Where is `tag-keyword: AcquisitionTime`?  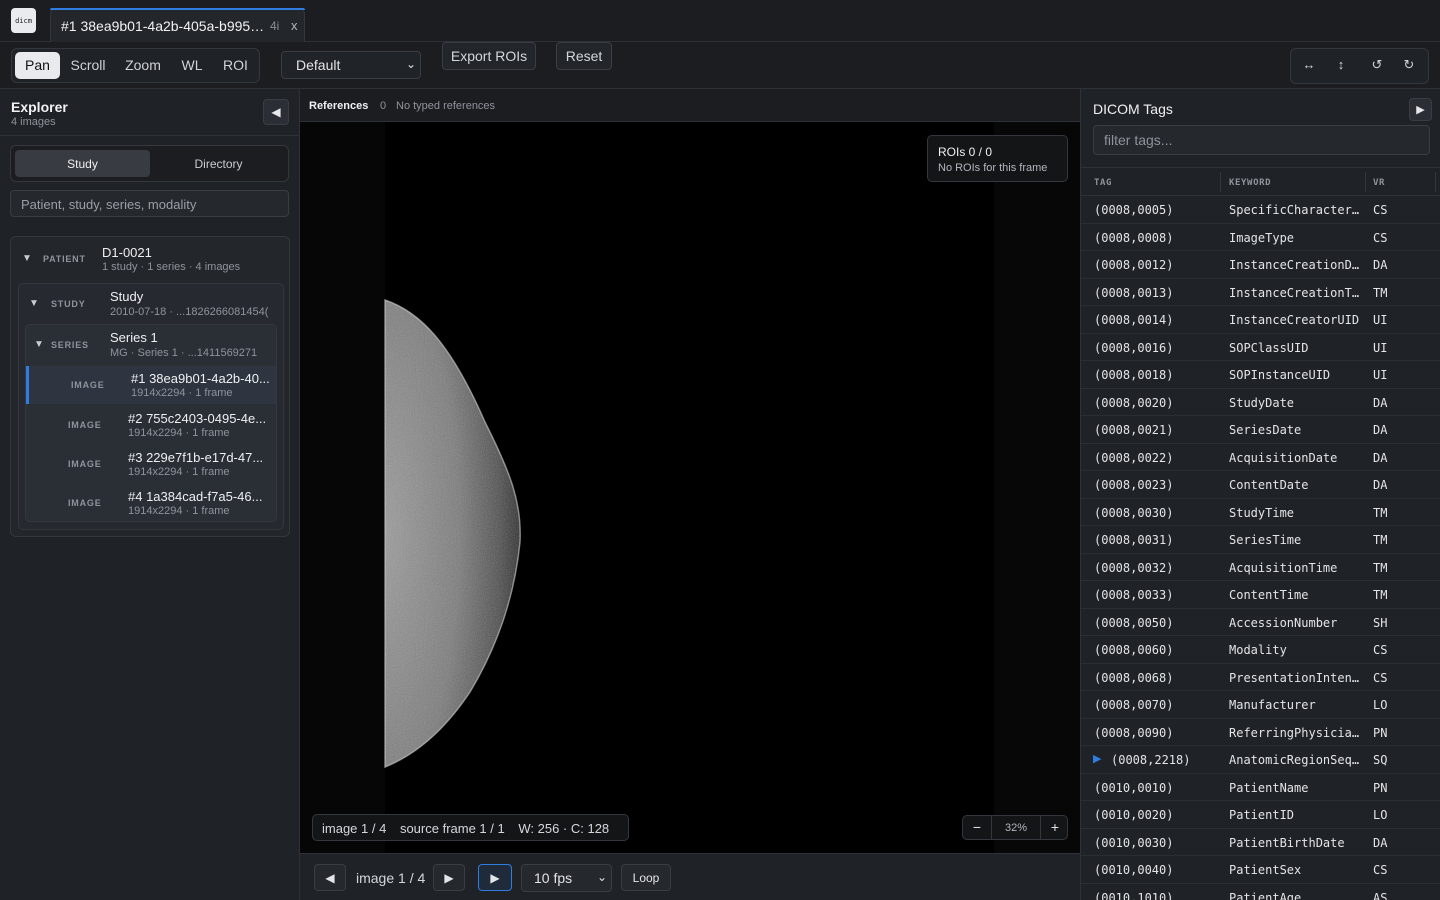 tag-keyword: AcquisitionTime is located at coordinates (1283, 567).